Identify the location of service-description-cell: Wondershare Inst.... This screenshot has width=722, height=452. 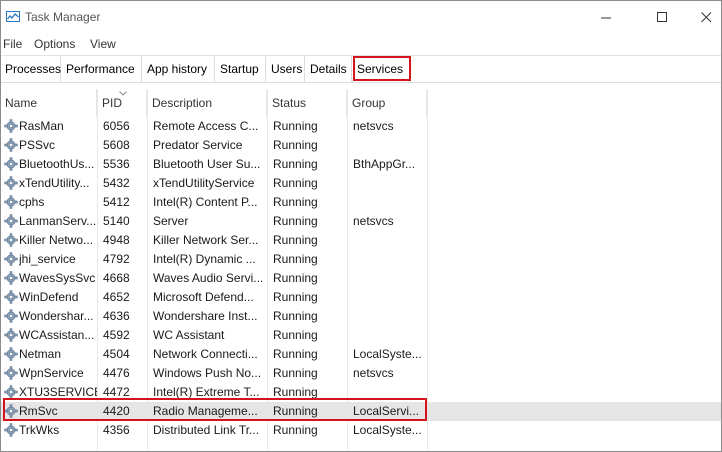
(205, 316).